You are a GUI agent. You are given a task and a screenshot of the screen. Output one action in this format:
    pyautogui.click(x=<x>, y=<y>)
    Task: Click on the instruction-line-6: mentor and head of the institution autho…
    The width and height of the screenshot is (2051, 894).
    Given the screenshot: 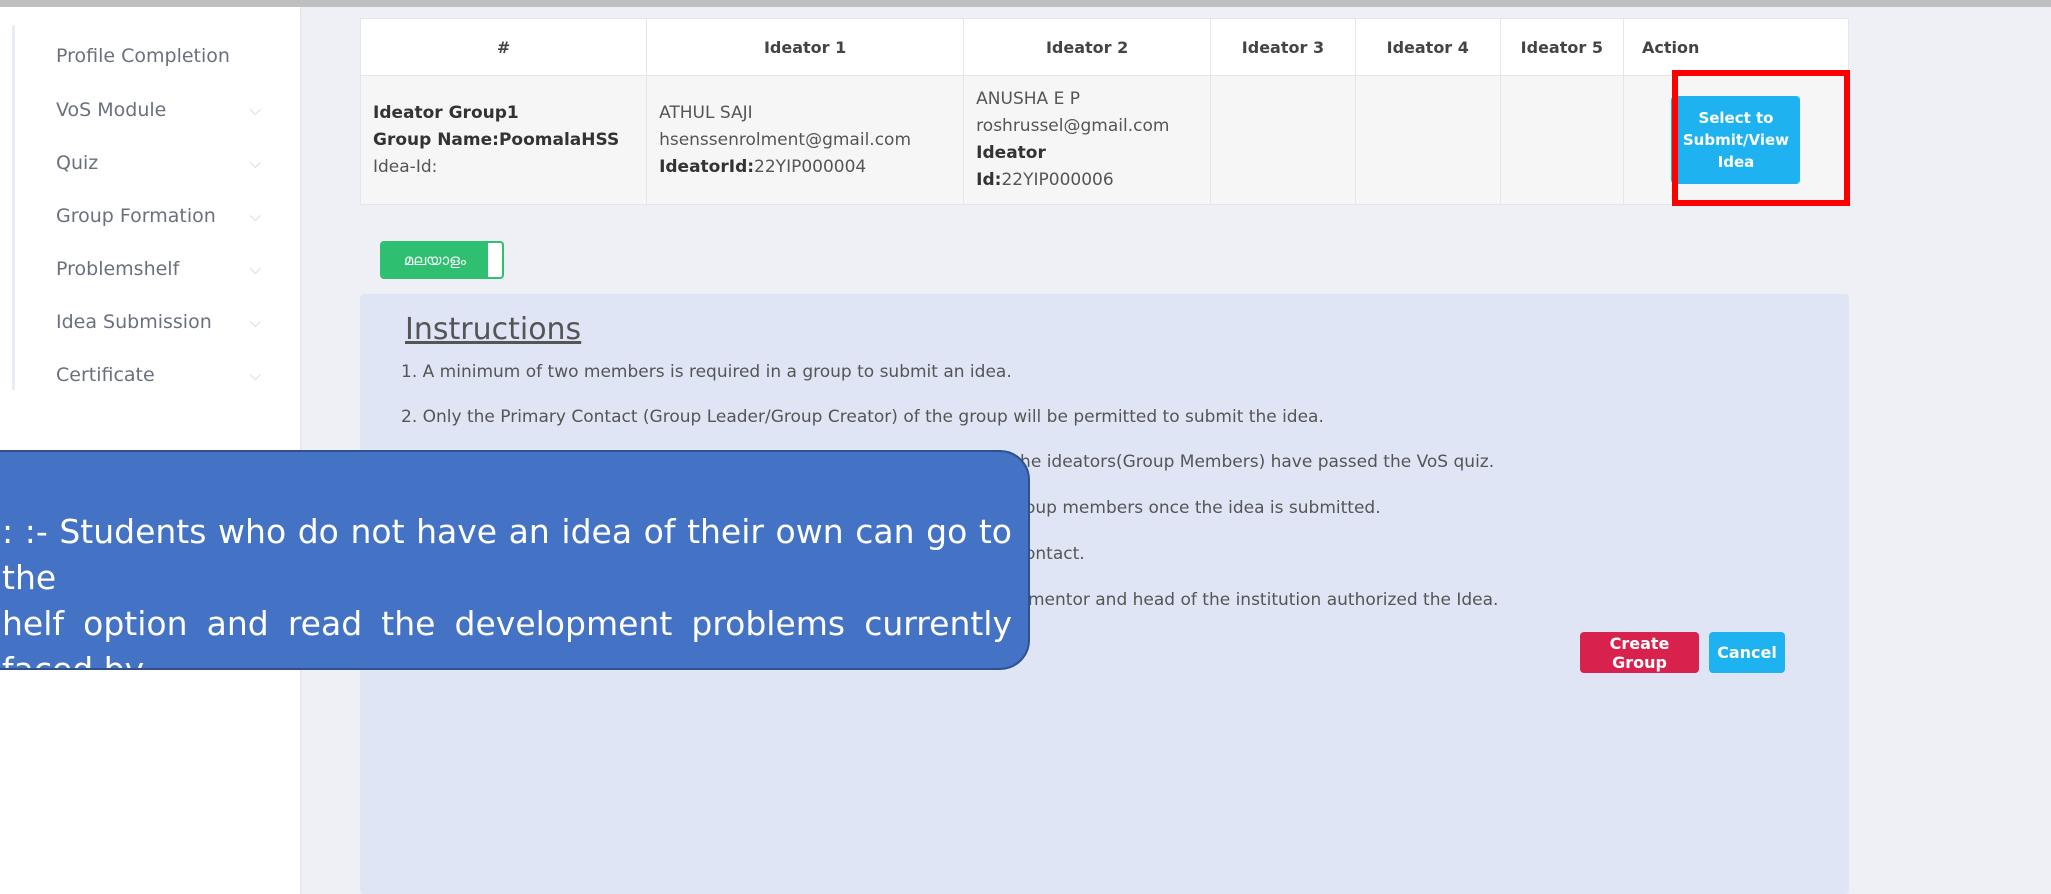 What is the action you would take?
    pyautogui.click(x=1263, y=600)
    